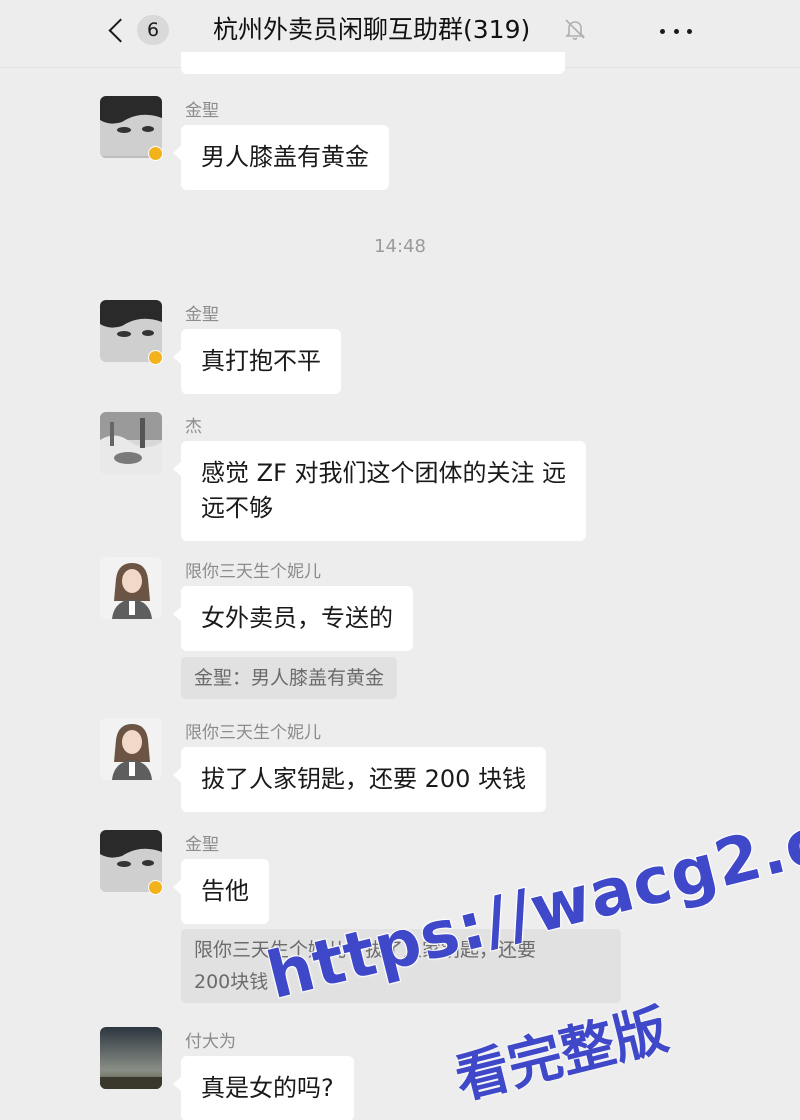 The image size is (800, 1120). Describe the element at coordinates (221, 891) in the screenshot. I see `message-bubble: 告他` at that location.